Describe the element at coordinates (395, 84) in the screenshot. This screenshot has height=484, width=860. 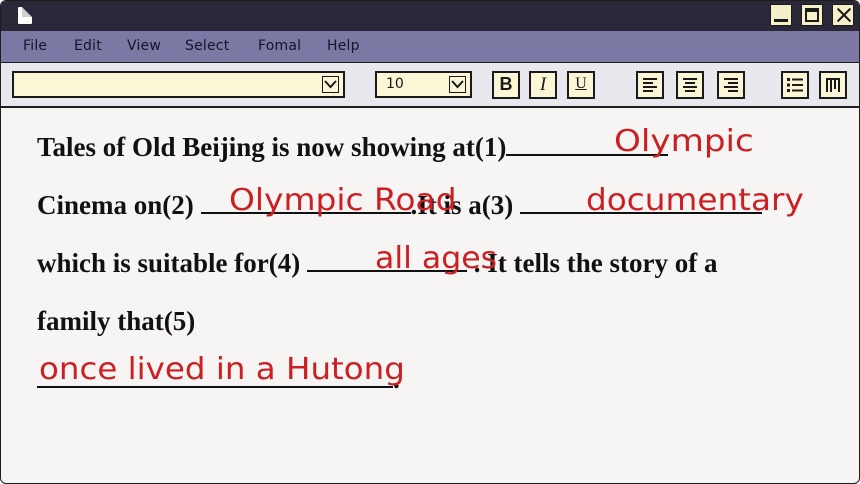
I see `font-size-value: 10` at that location.